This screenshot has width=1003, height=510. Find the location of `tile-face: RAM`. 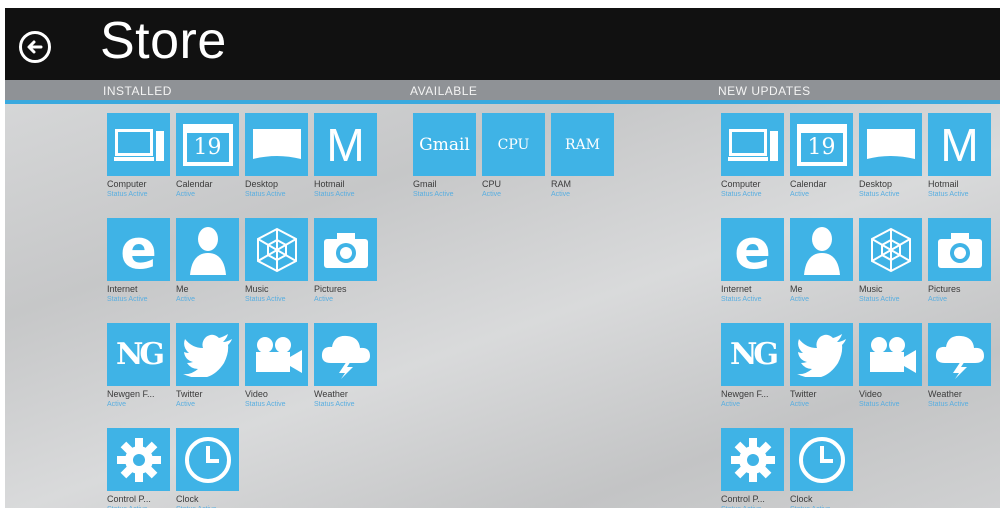

tile-face: RAM is located at coordinates (582, 144).